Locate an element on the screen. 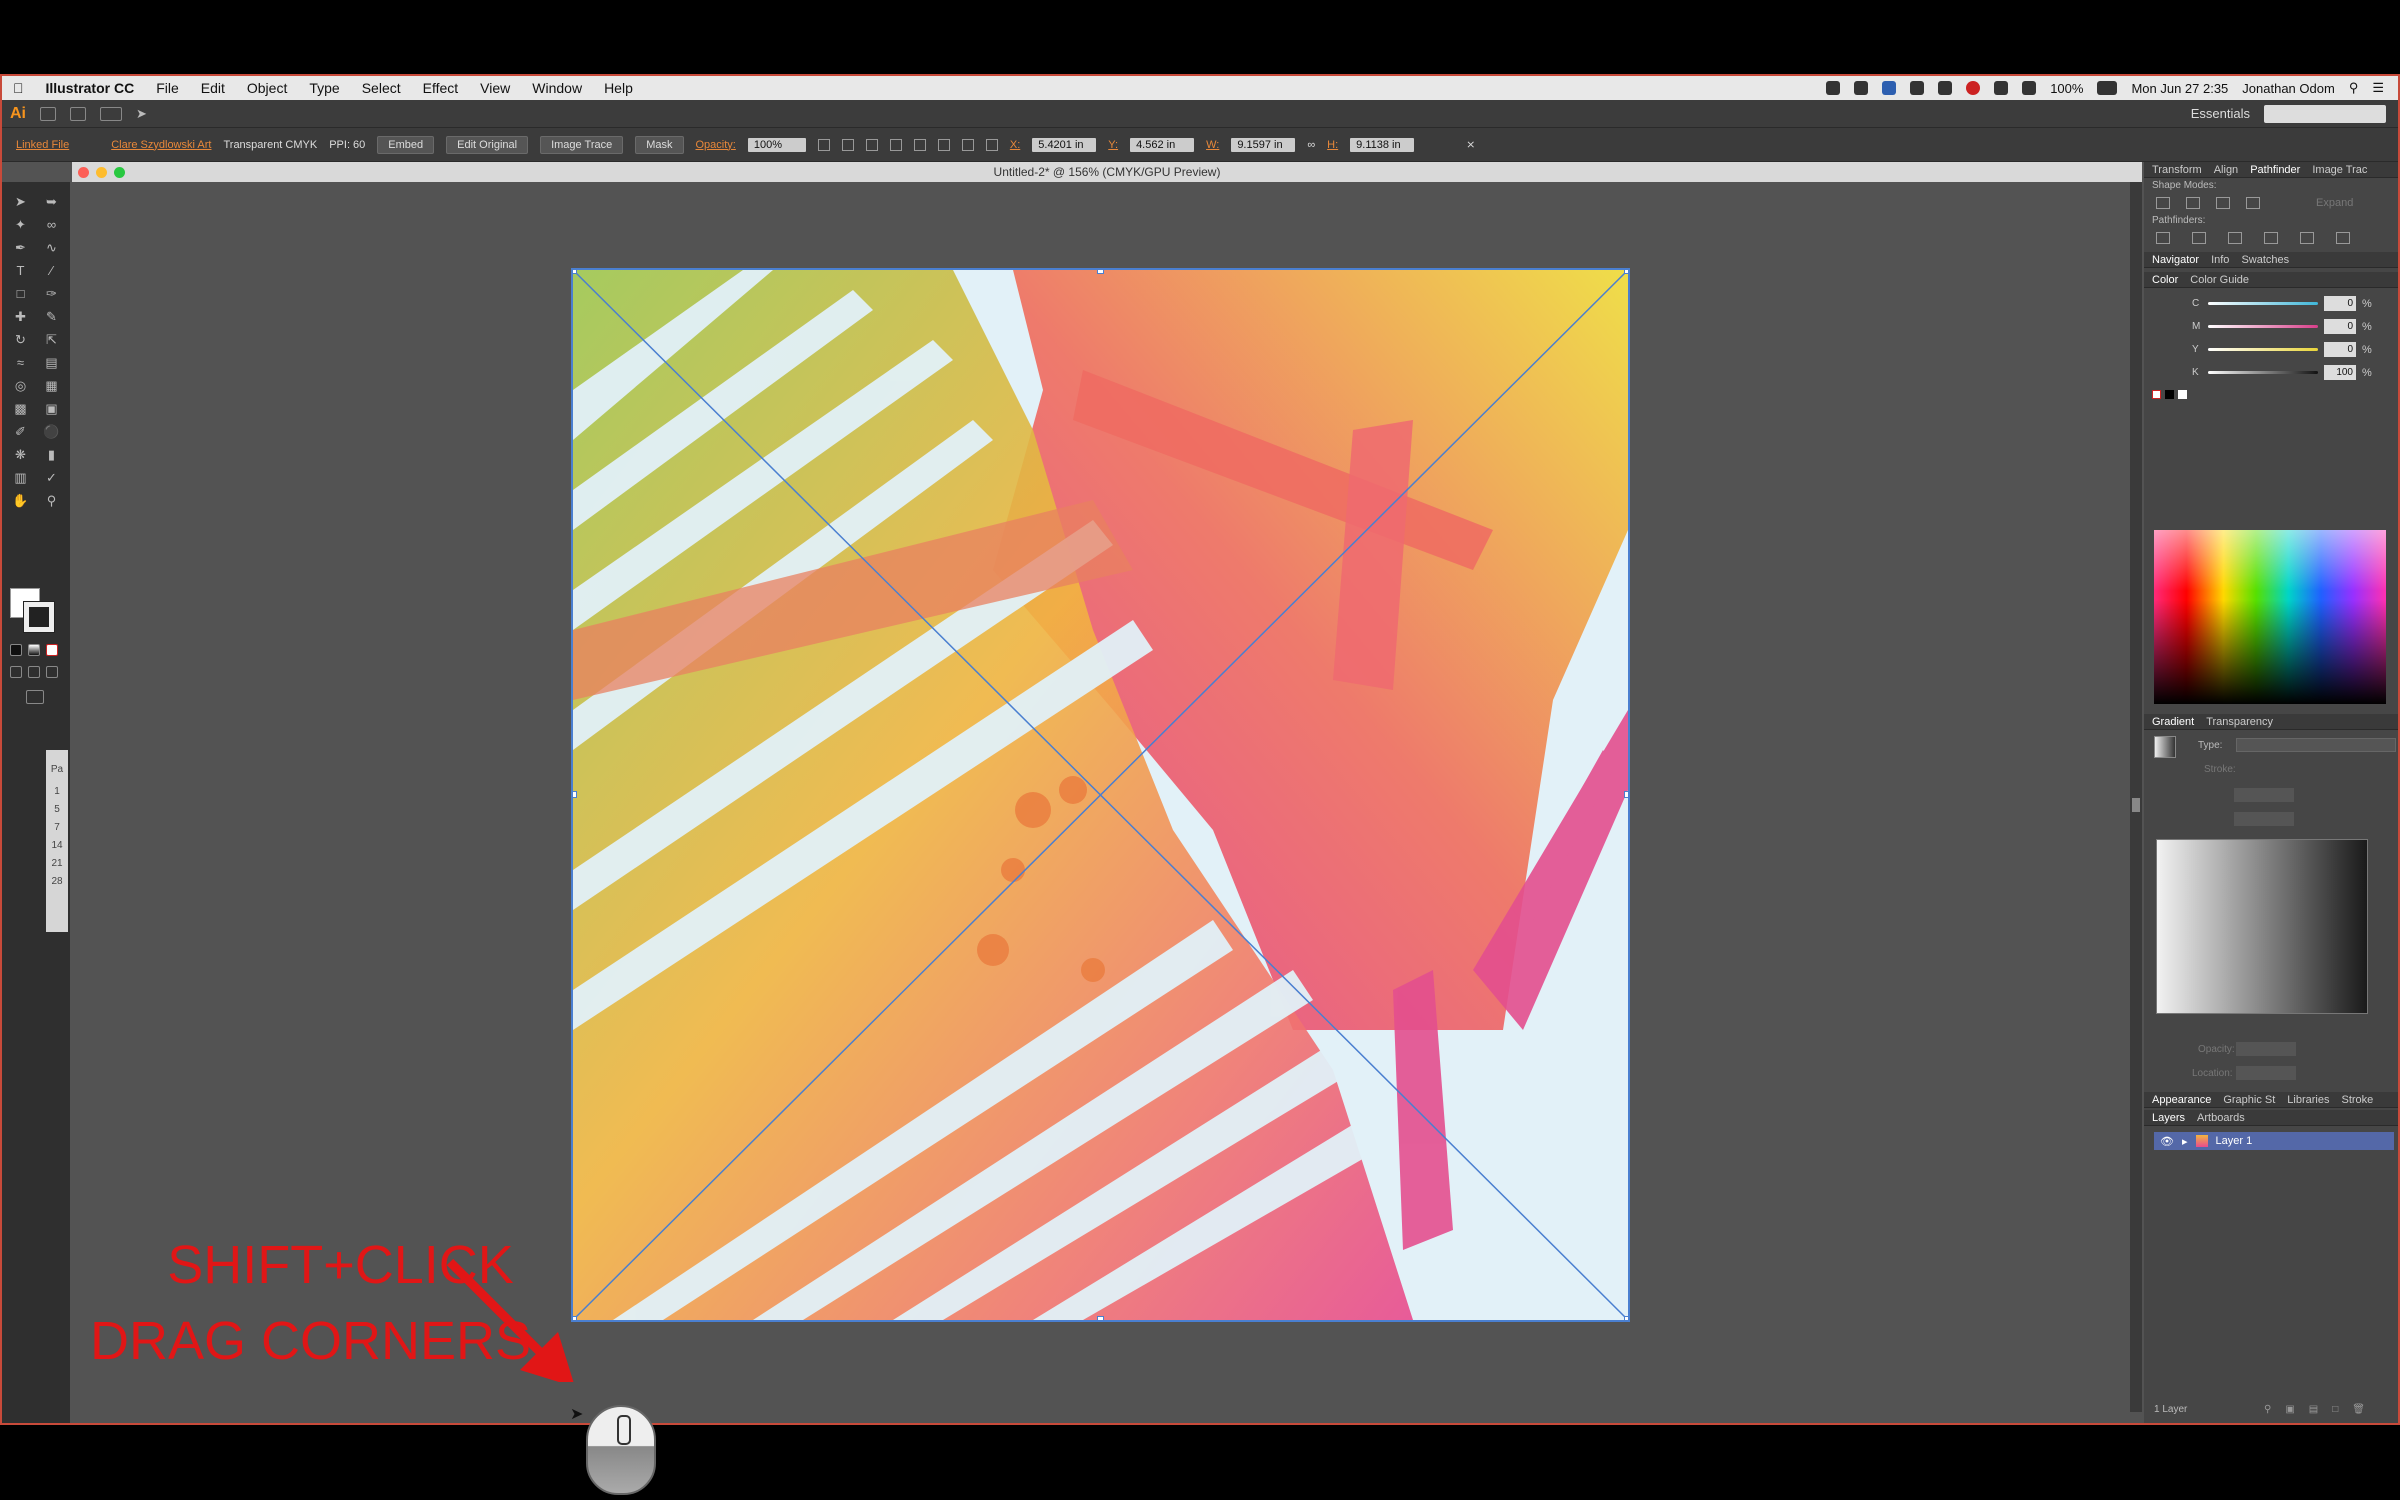 Image resolution: width=2400 pixels, height=1500 pixels. bluetooth-icon is located at coordinates (2001, 88).